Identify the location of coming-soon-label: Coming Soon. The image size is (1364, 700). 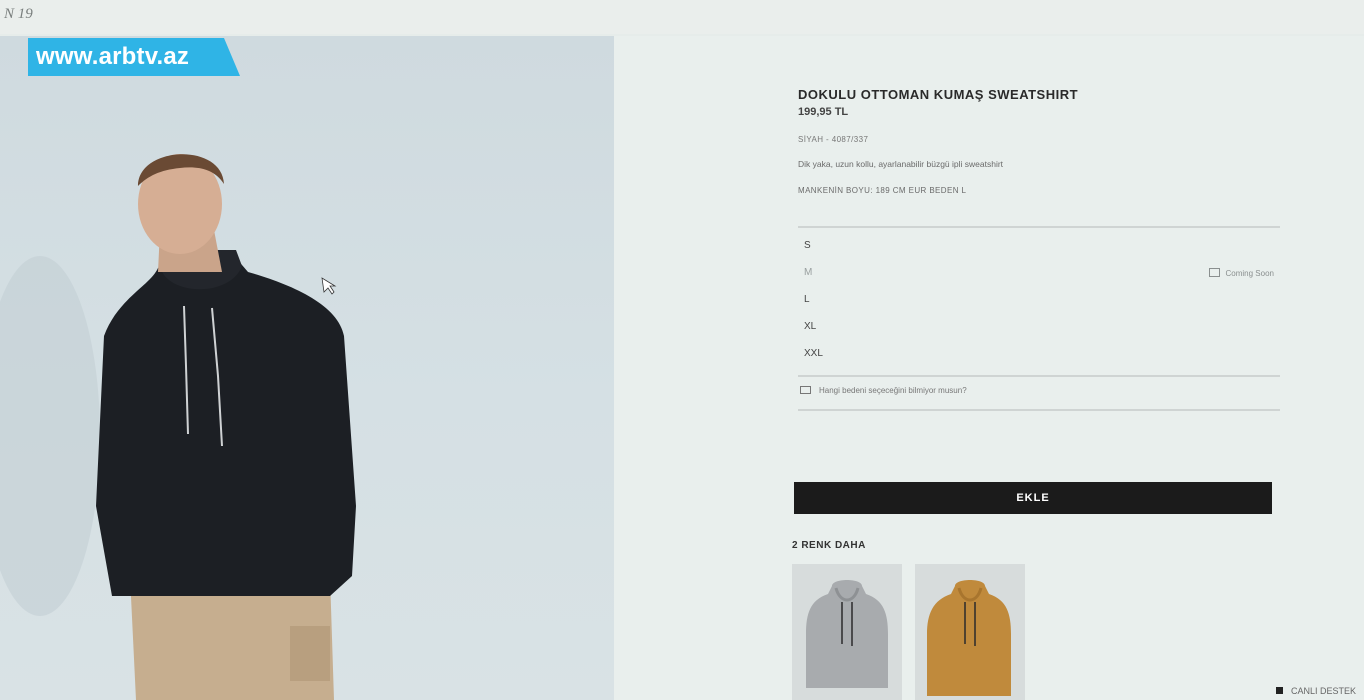
(1249, 273).